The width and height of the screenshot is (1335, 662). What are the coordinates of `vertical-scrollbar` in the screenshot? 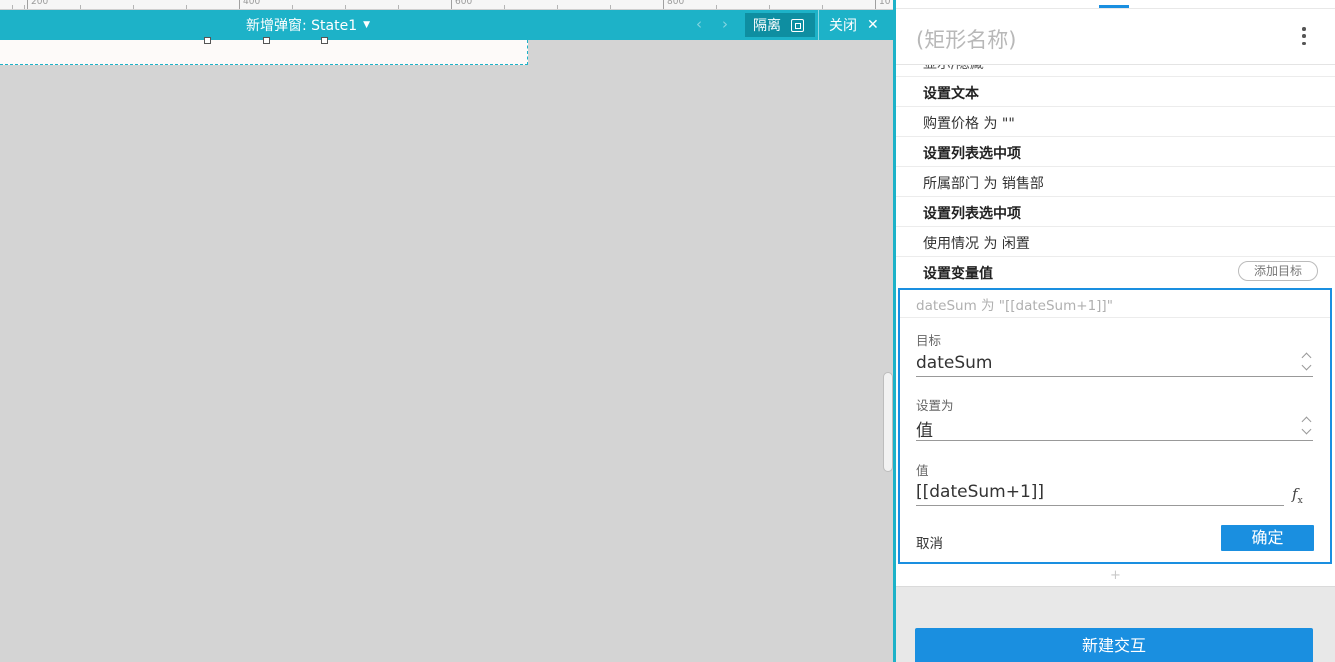 It's located at (888, 422).